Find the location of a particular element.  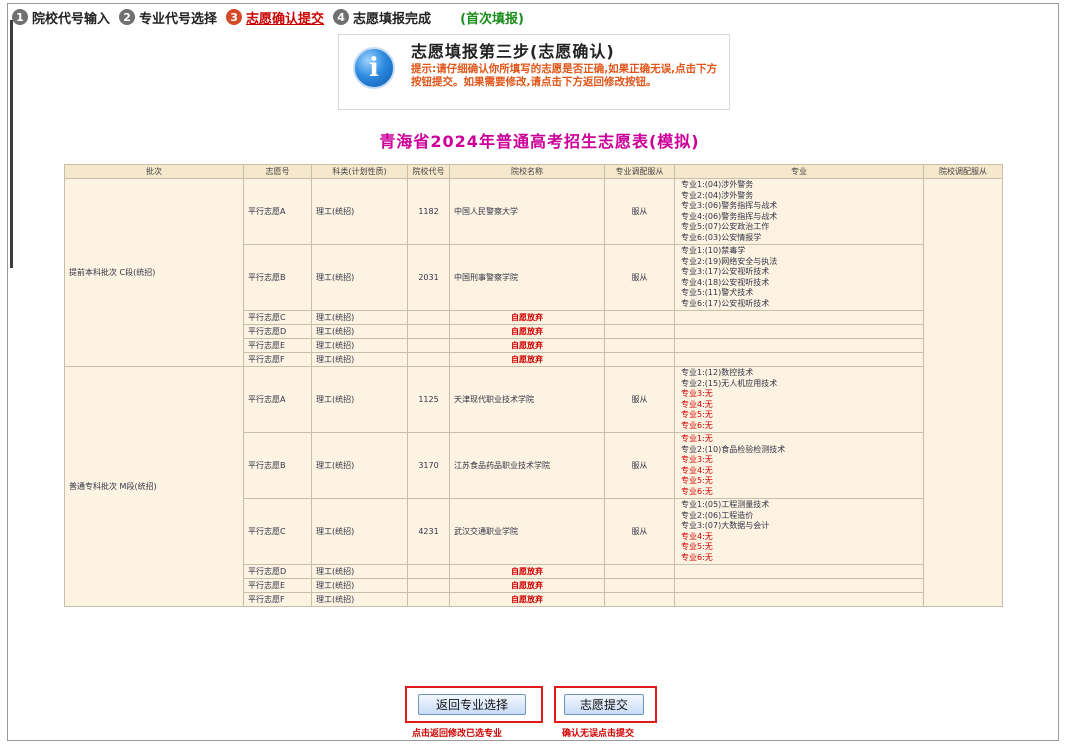

header-school-name: 院校名称 is located at coordinates (527, 171).